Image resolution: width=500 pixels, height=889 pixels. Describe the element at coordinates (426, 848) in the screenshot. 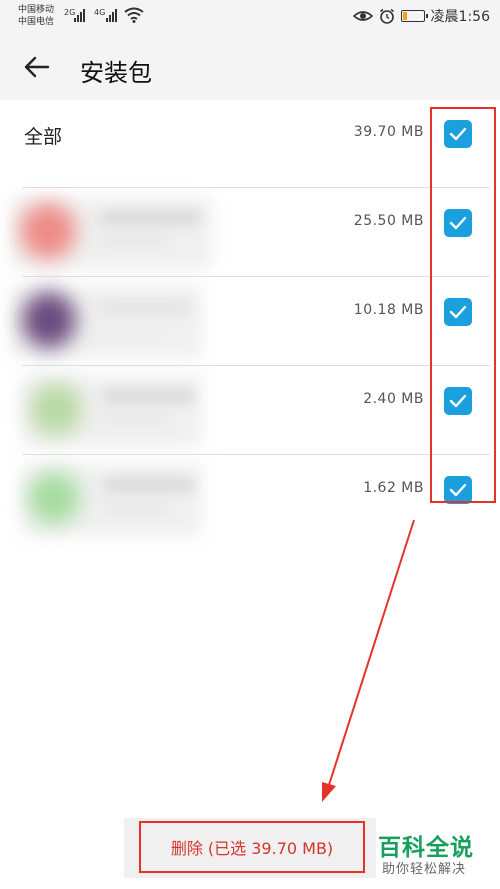

I see `watermark-title: 百科全说` at that location.